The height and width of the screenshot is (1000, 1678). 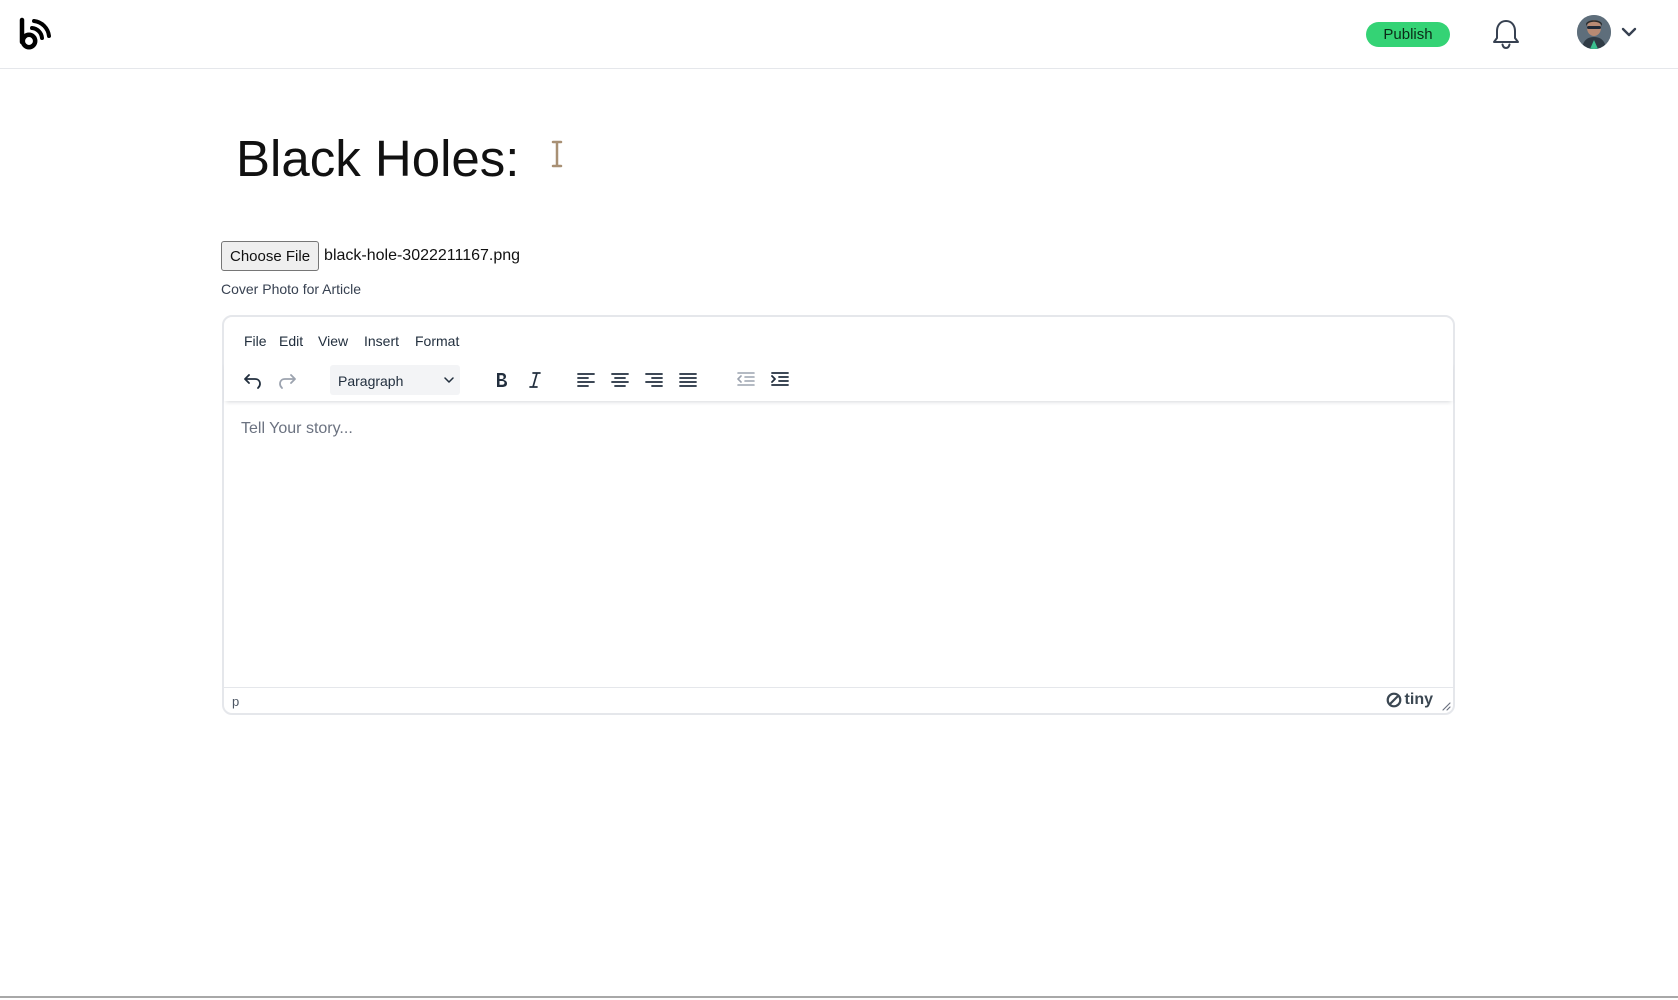 What do you see at coordinates (291, 341) in the screenshot?
I see `menu-edit: Edit` at bounding box center [291, 341].